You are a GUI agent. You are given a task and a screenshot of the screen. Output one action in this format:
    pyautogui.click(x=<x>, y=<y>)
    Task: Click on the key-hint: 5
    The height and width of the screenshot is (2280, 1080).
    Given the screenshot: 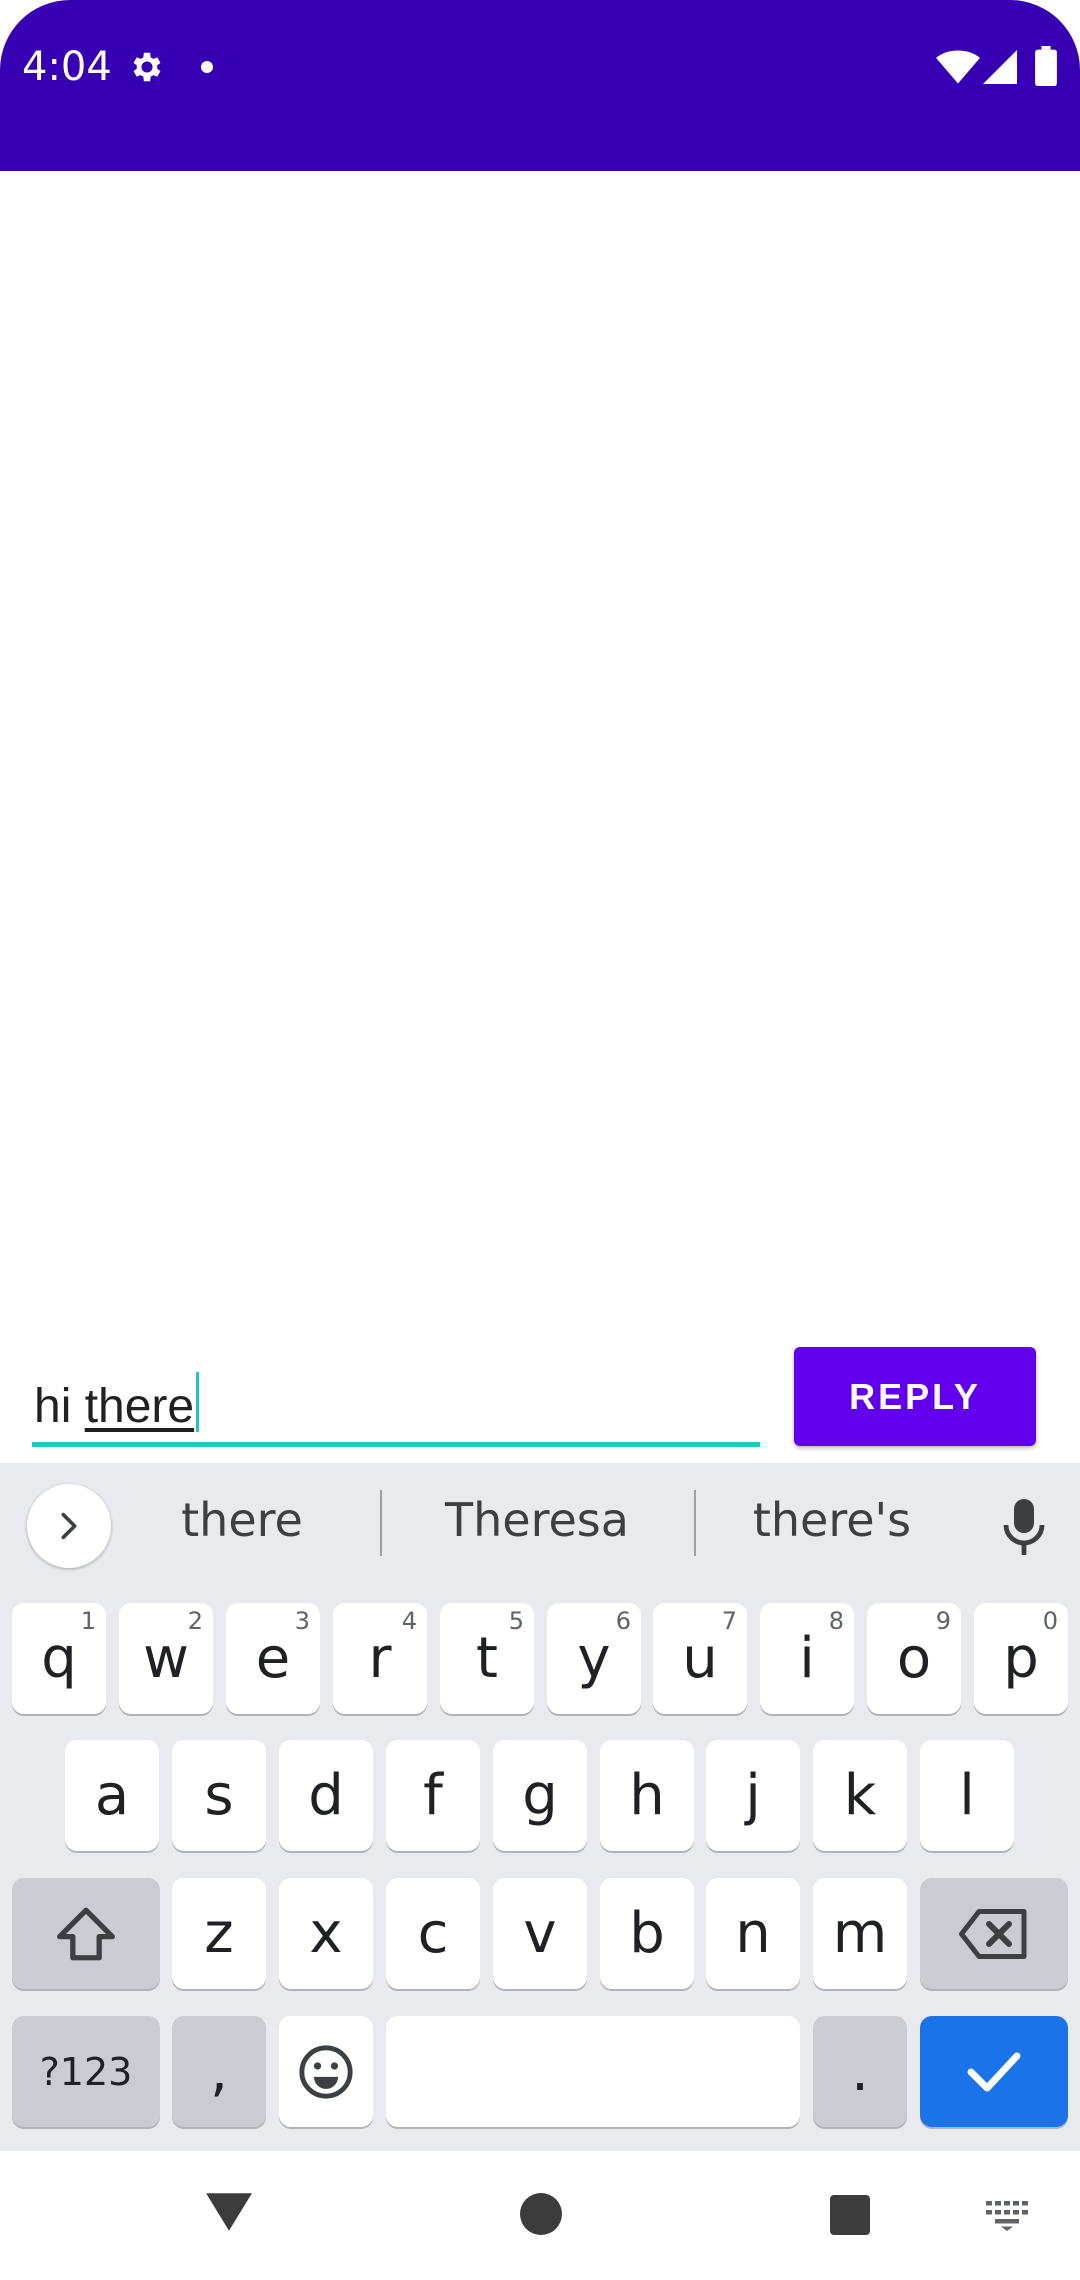 What is the action you would take?
    pyautogui.click(x=516, y=1621)
    